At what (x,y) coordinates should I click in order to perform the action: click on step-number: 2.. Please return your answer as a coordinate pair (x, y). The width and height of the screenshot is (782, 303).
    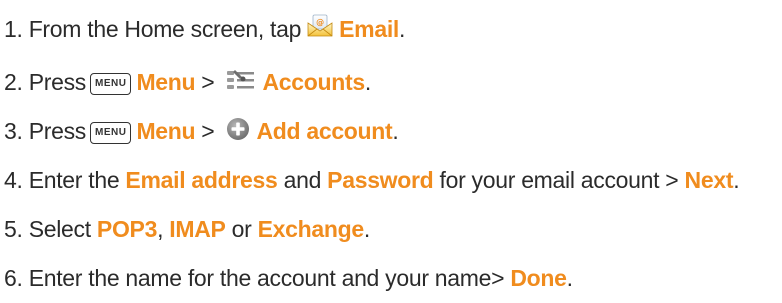
    Looking at the image, I should click on (13, 82).